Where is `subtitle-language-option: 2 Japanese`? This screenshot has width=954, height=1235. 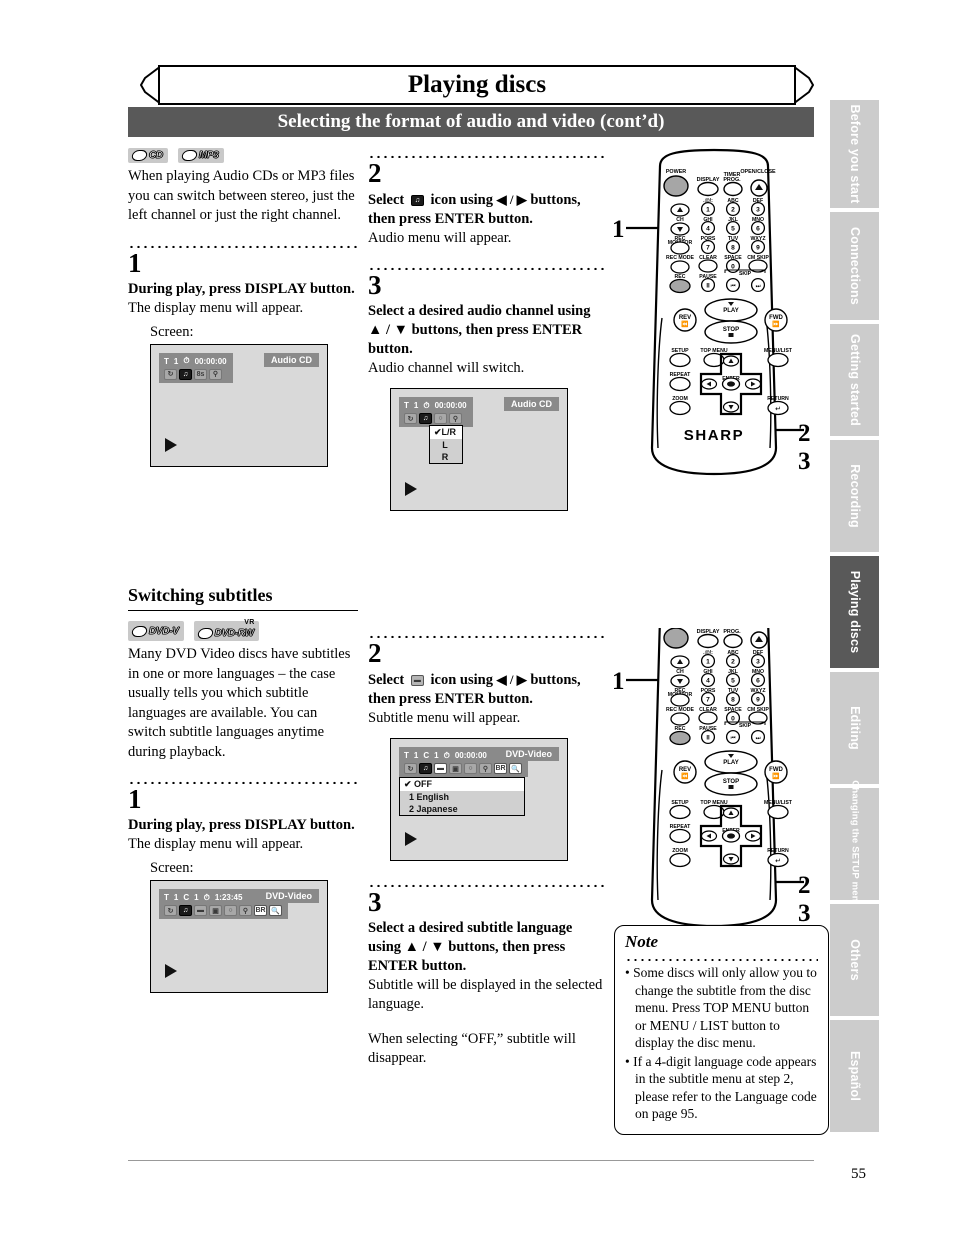
subtitle-language-option: 2 Japanese is located at coordinates (462, 809).